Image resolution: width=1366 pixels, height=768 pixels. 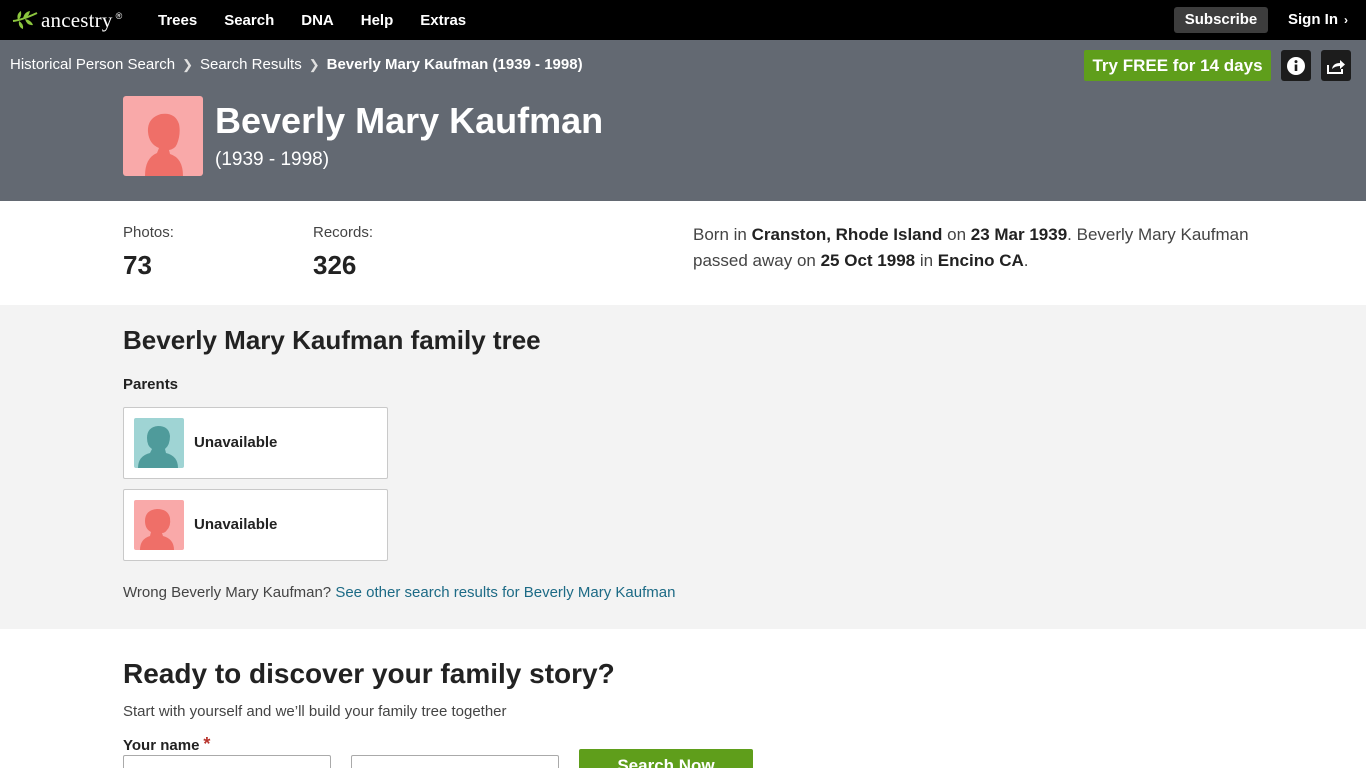 What do you see at coordinates (343, 232) in the screenshot?
I see `records-label: Records:` at bounding box center [343, 232].